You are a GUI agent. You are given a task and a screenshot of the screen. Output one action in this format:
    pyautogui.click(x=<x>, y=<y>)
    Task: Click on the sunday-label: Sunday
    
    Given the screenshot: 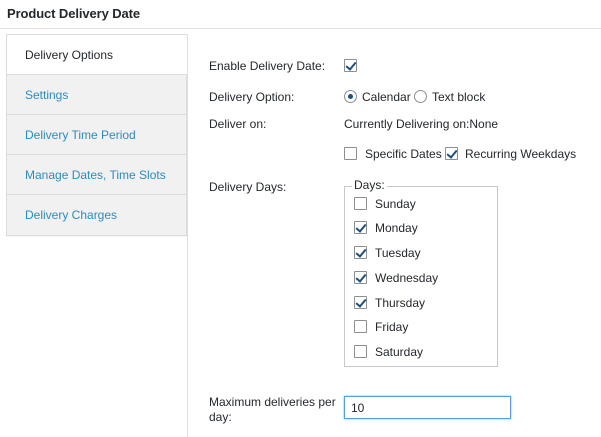 What is the action you would take?
    pyautogui.click(x=395, y=204)
    